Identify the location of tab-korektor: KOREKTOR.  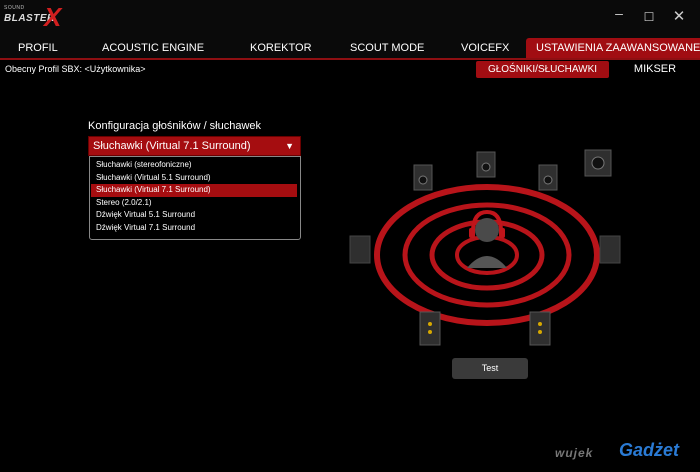
(281, 48).